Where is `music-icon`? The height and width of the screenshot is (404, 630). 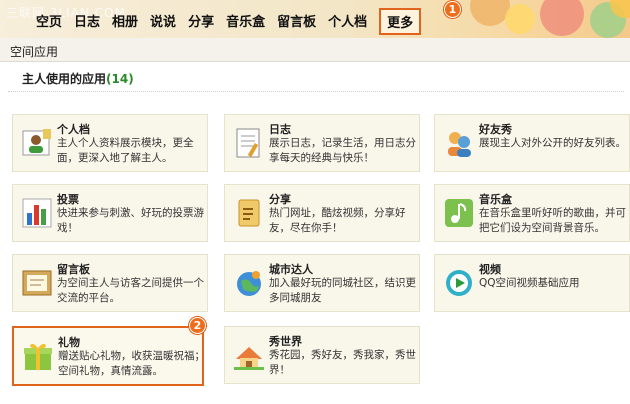 music-icon is located at coordinates (459, 213).